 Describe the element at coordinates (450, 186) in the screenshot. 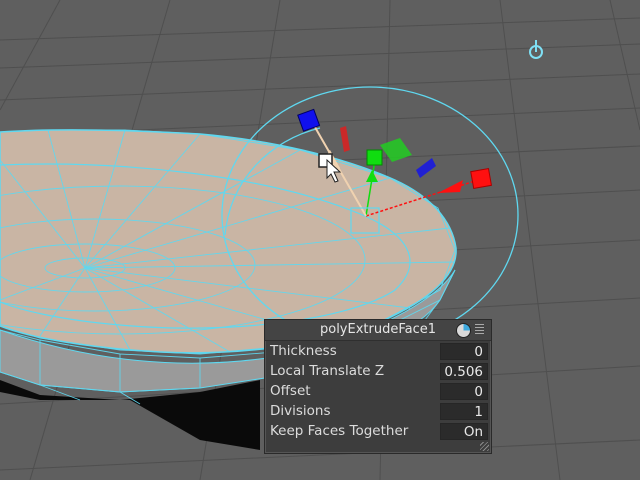

I see `move-x-arrow` at that location.